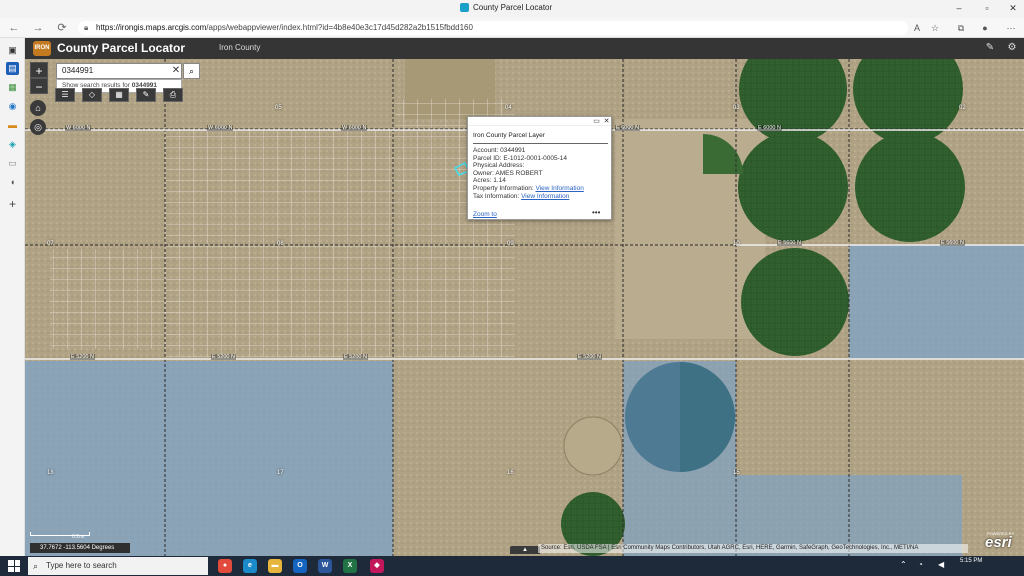  Describe the element at coordinates (80, 548) in the screenshot. I see `coordinate-display: 37.7672 -113.5604 Degrees` at that location.